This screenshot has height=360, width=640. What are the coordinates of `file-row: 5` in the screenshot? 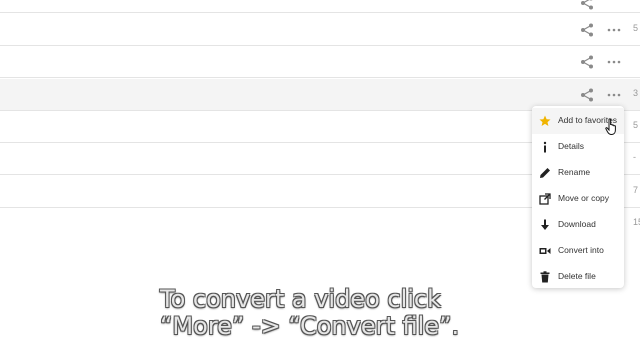 It's located at (320, 30).